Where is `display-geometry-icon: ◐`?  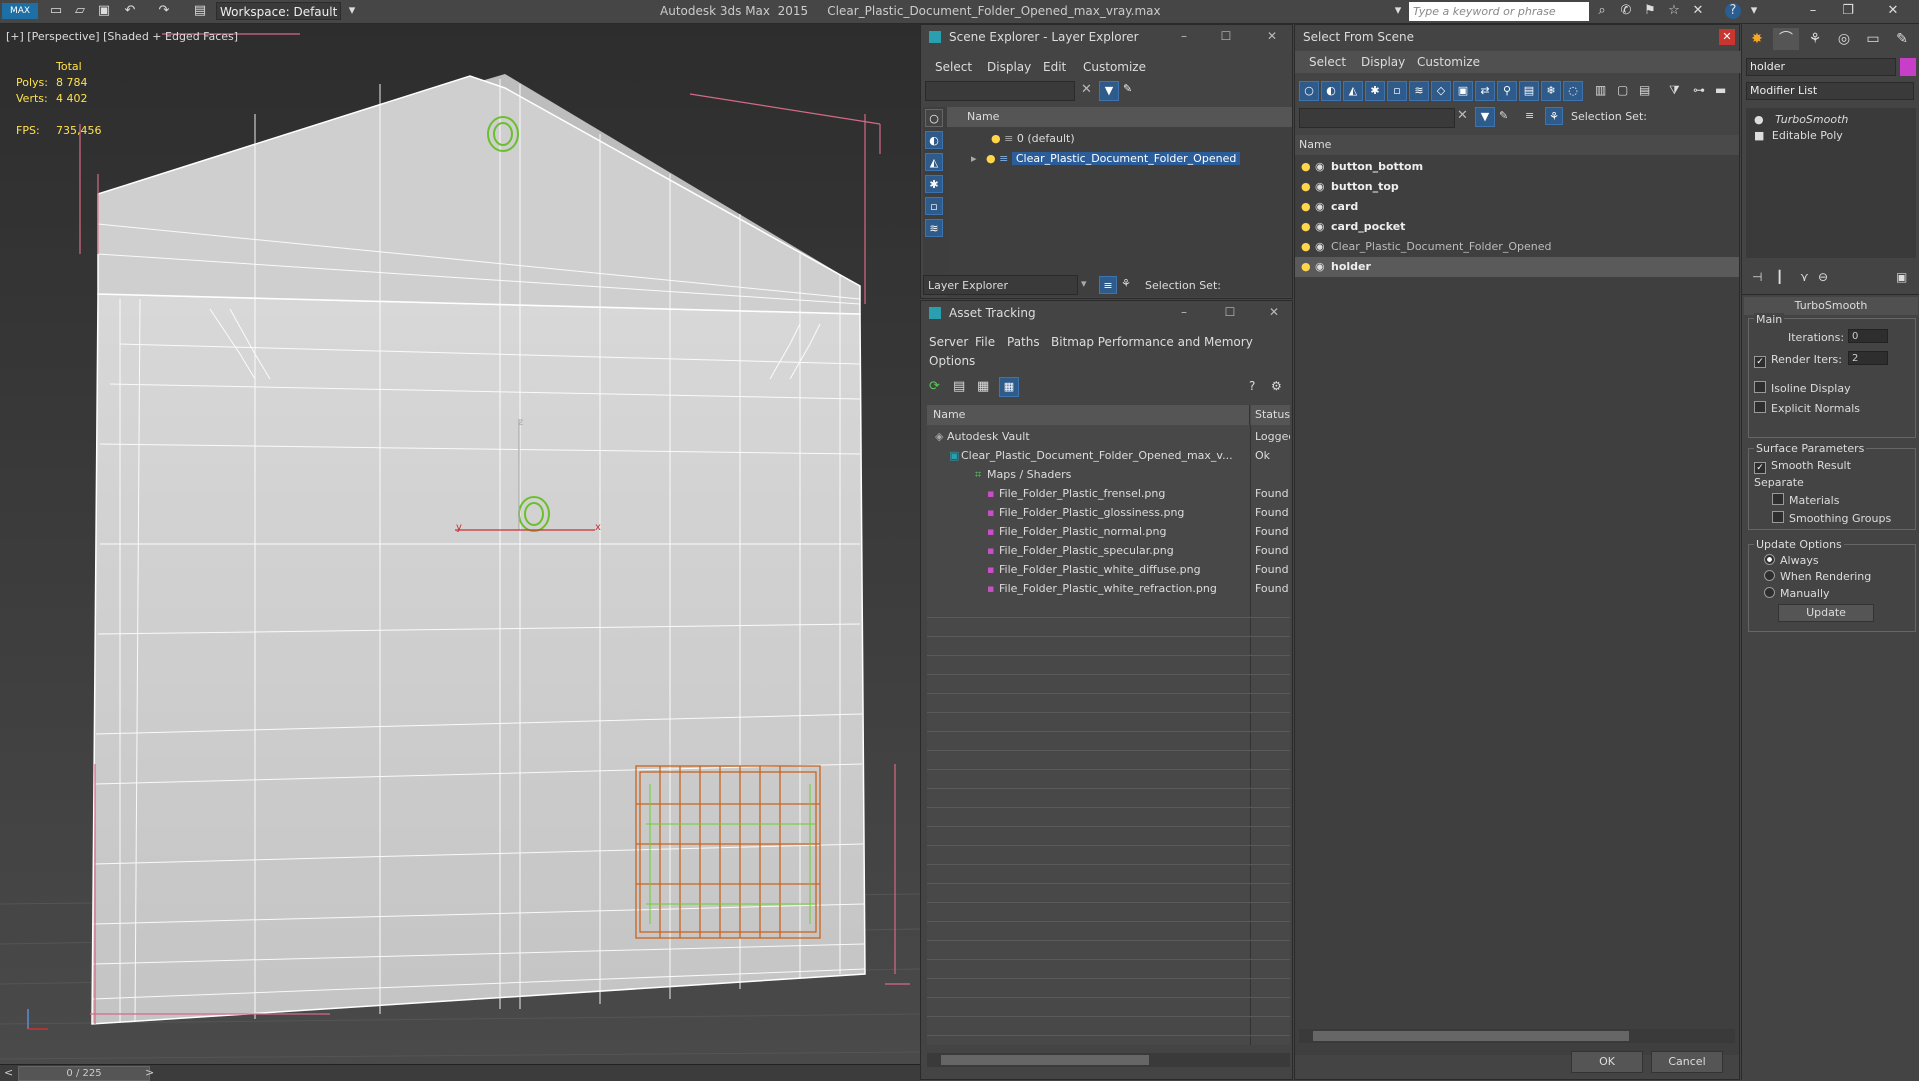
display-geometry-icon: ◐ is located at coordinates (934, 140).